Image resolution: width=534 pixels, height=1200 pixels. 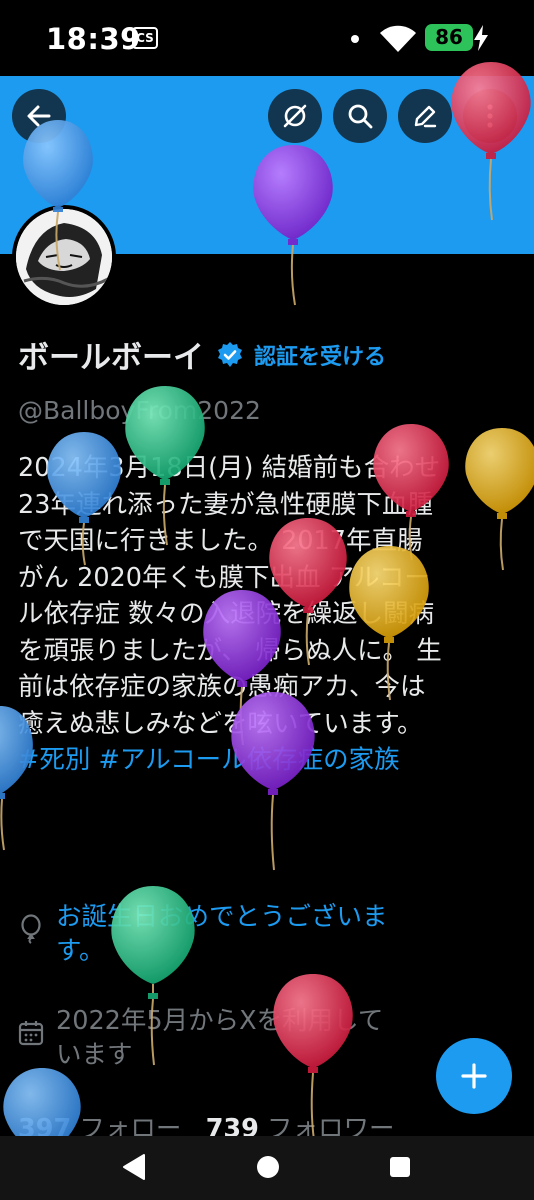 I want to click on hide-button, so click(x=295, y=116).